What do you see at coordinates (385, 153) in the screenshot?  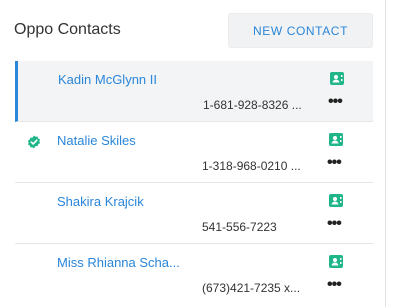 I see `panel-divider` at bounding box center [385, 153].